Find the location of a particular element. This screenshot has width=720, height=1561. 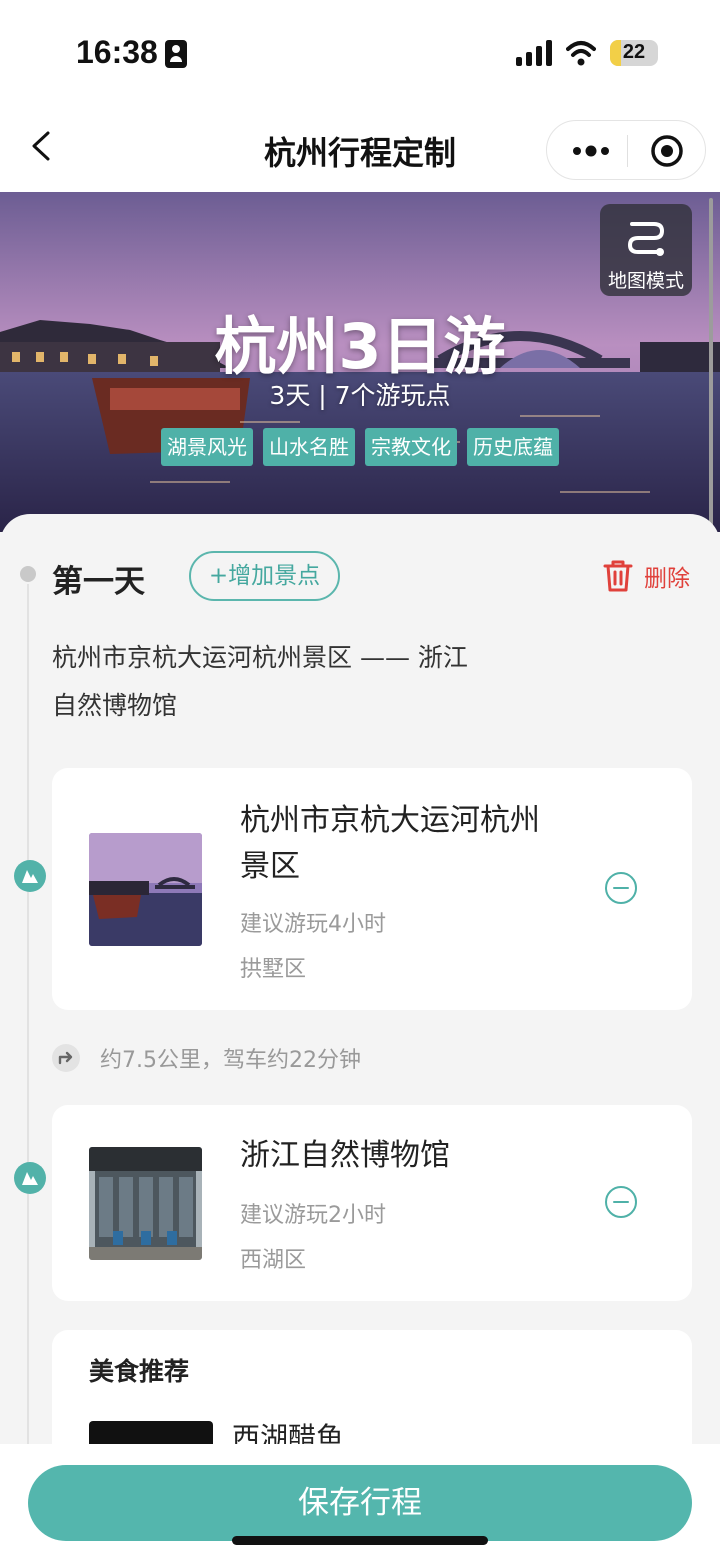

route-summary: 杭州市京杭大运河杭州景区 —— 浙江自然博物馆 is located at coordinates (260, 681).